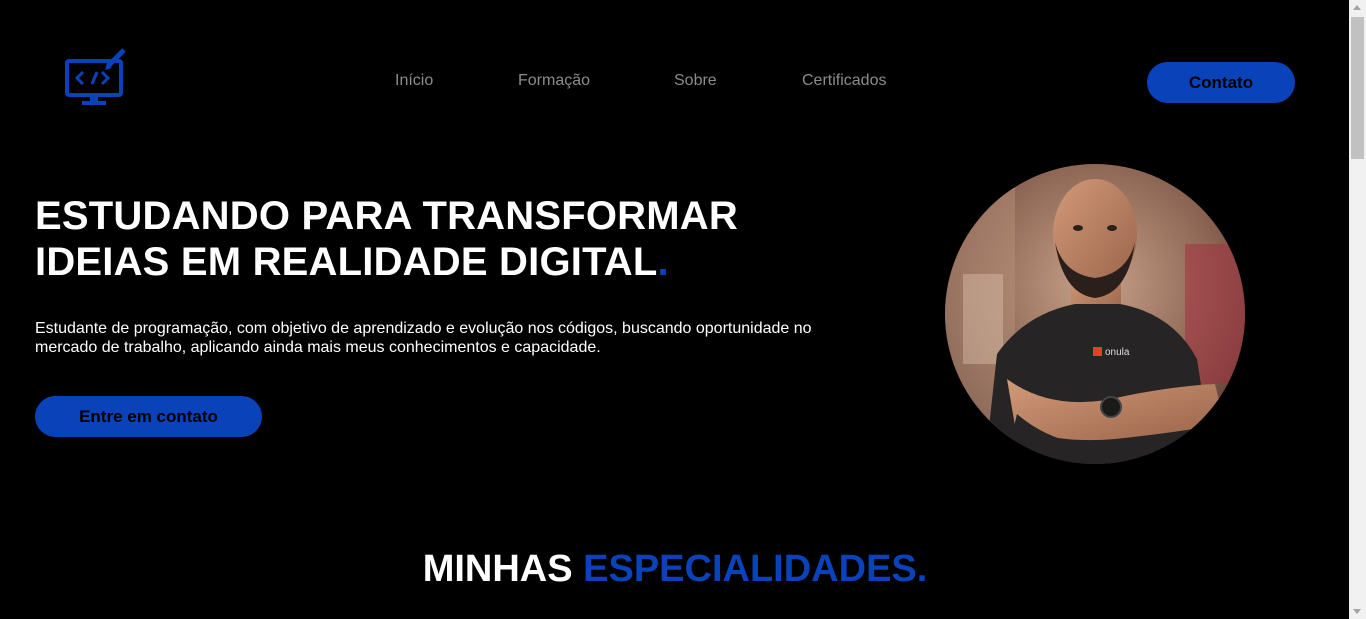 Image resolution: width=1366 pixels, height=619 pixels. Describe the element at coordinates (1095, 314) in the screenshot. I see `profile-photo: onula` at that location.